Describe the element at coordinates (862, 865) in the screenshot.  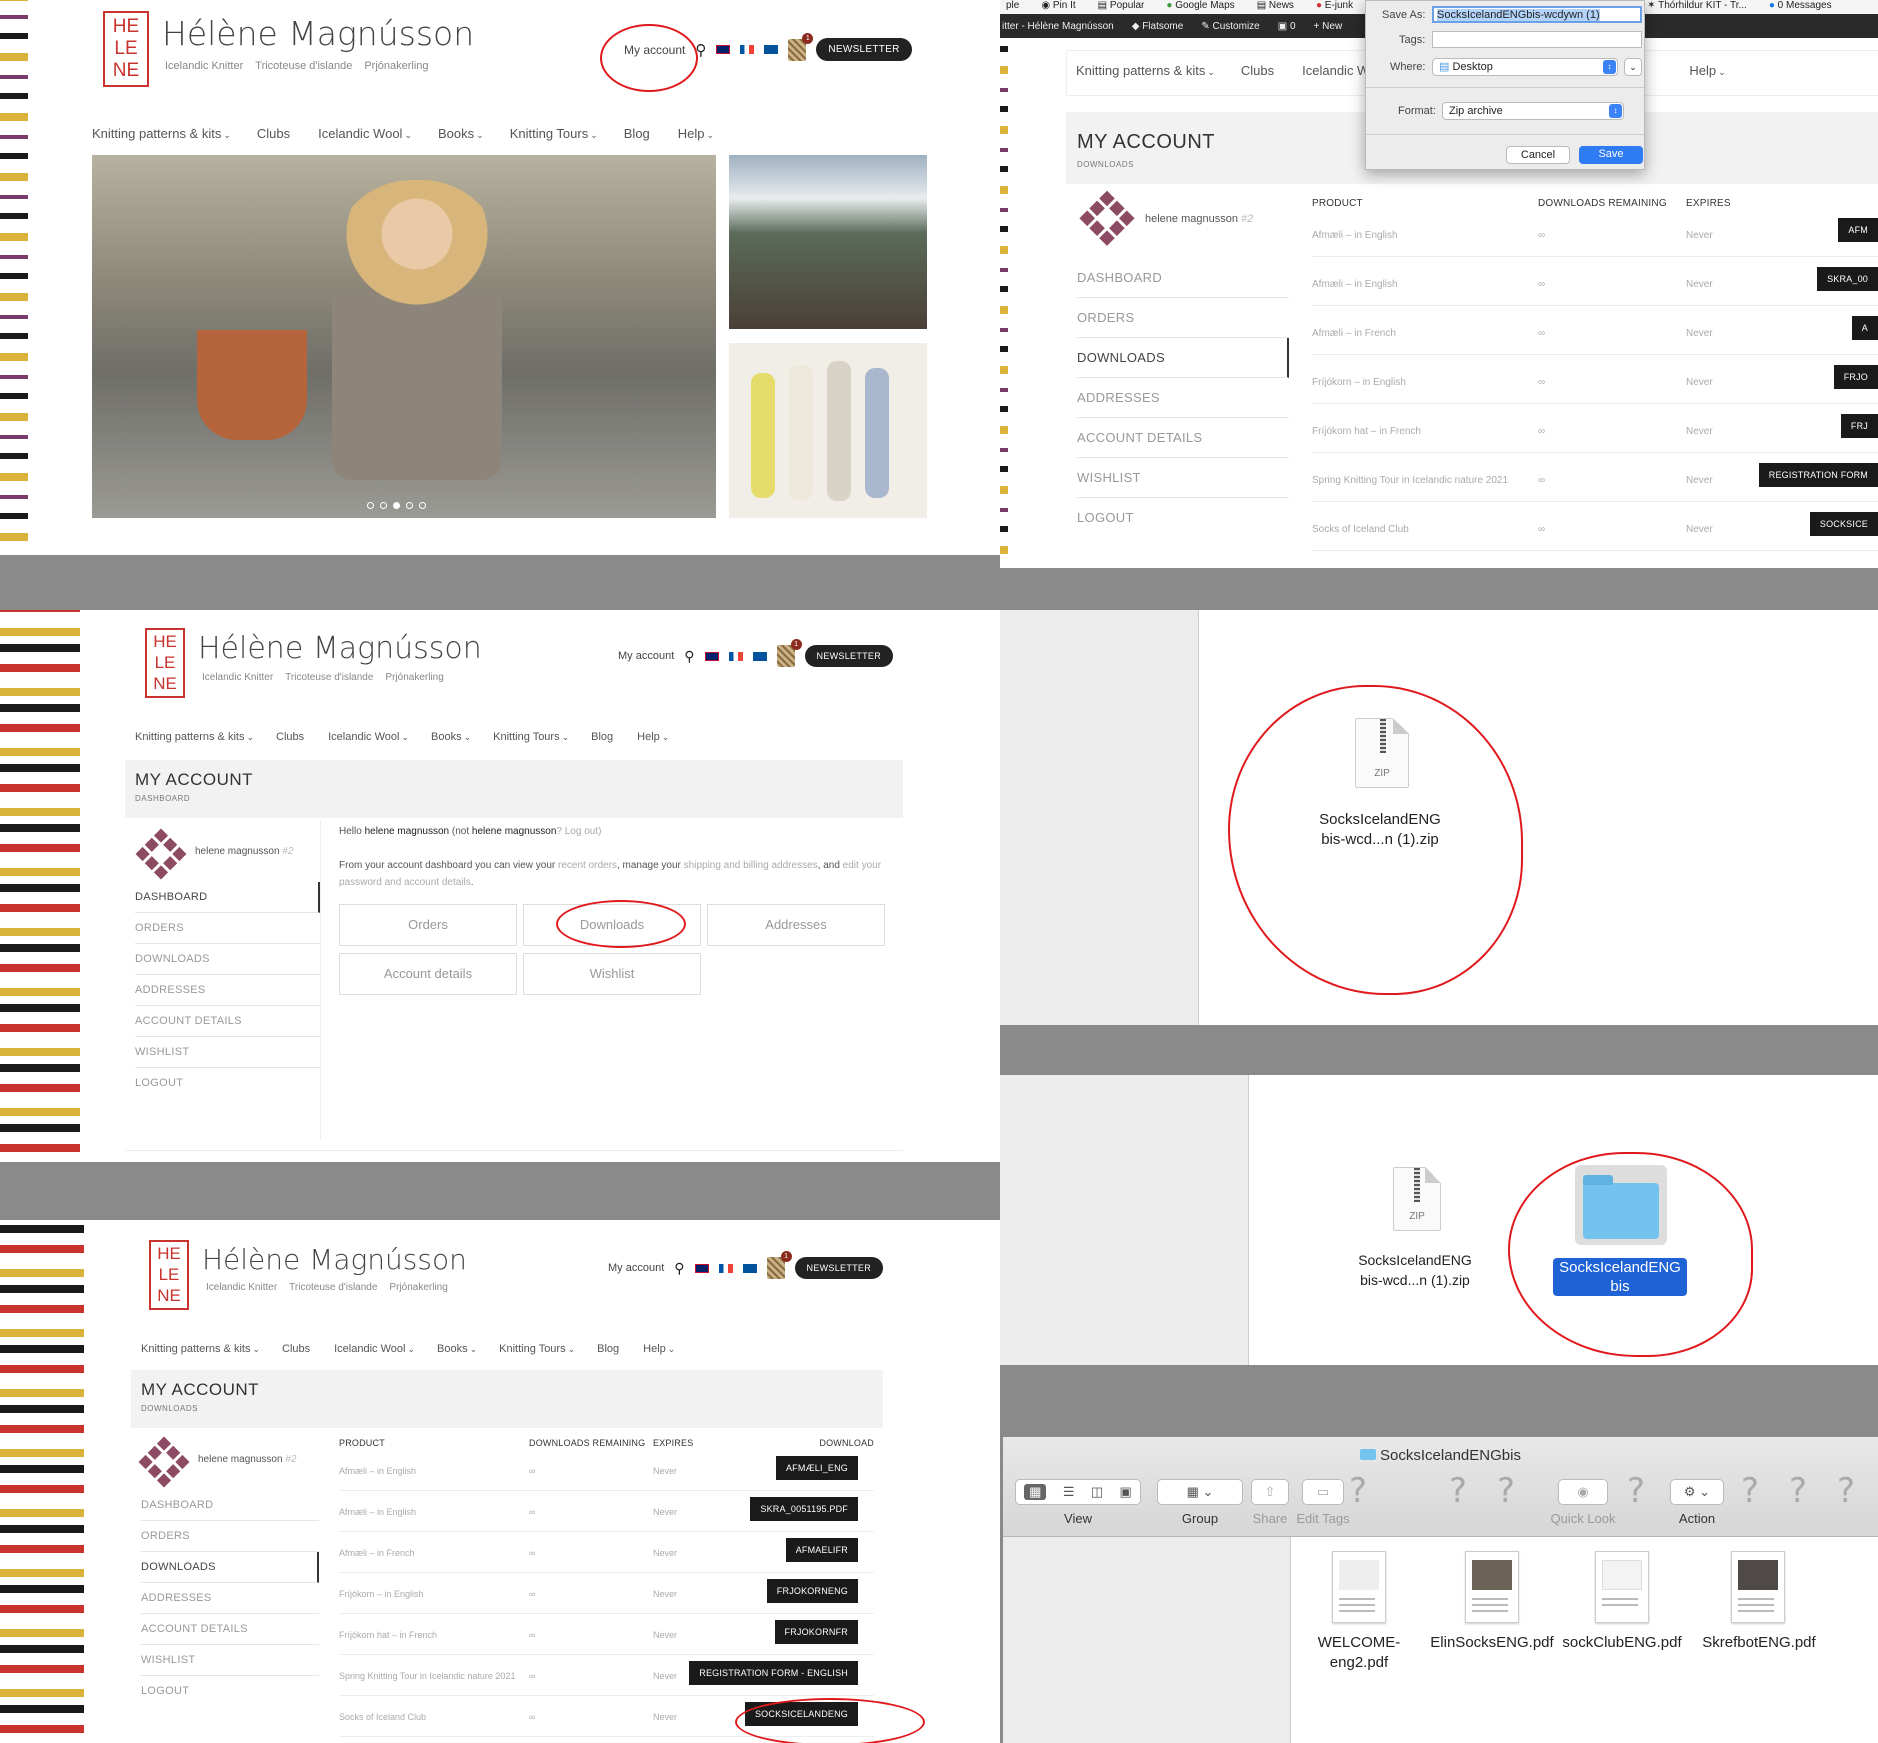
I see `edit-link: edit your` at that location.